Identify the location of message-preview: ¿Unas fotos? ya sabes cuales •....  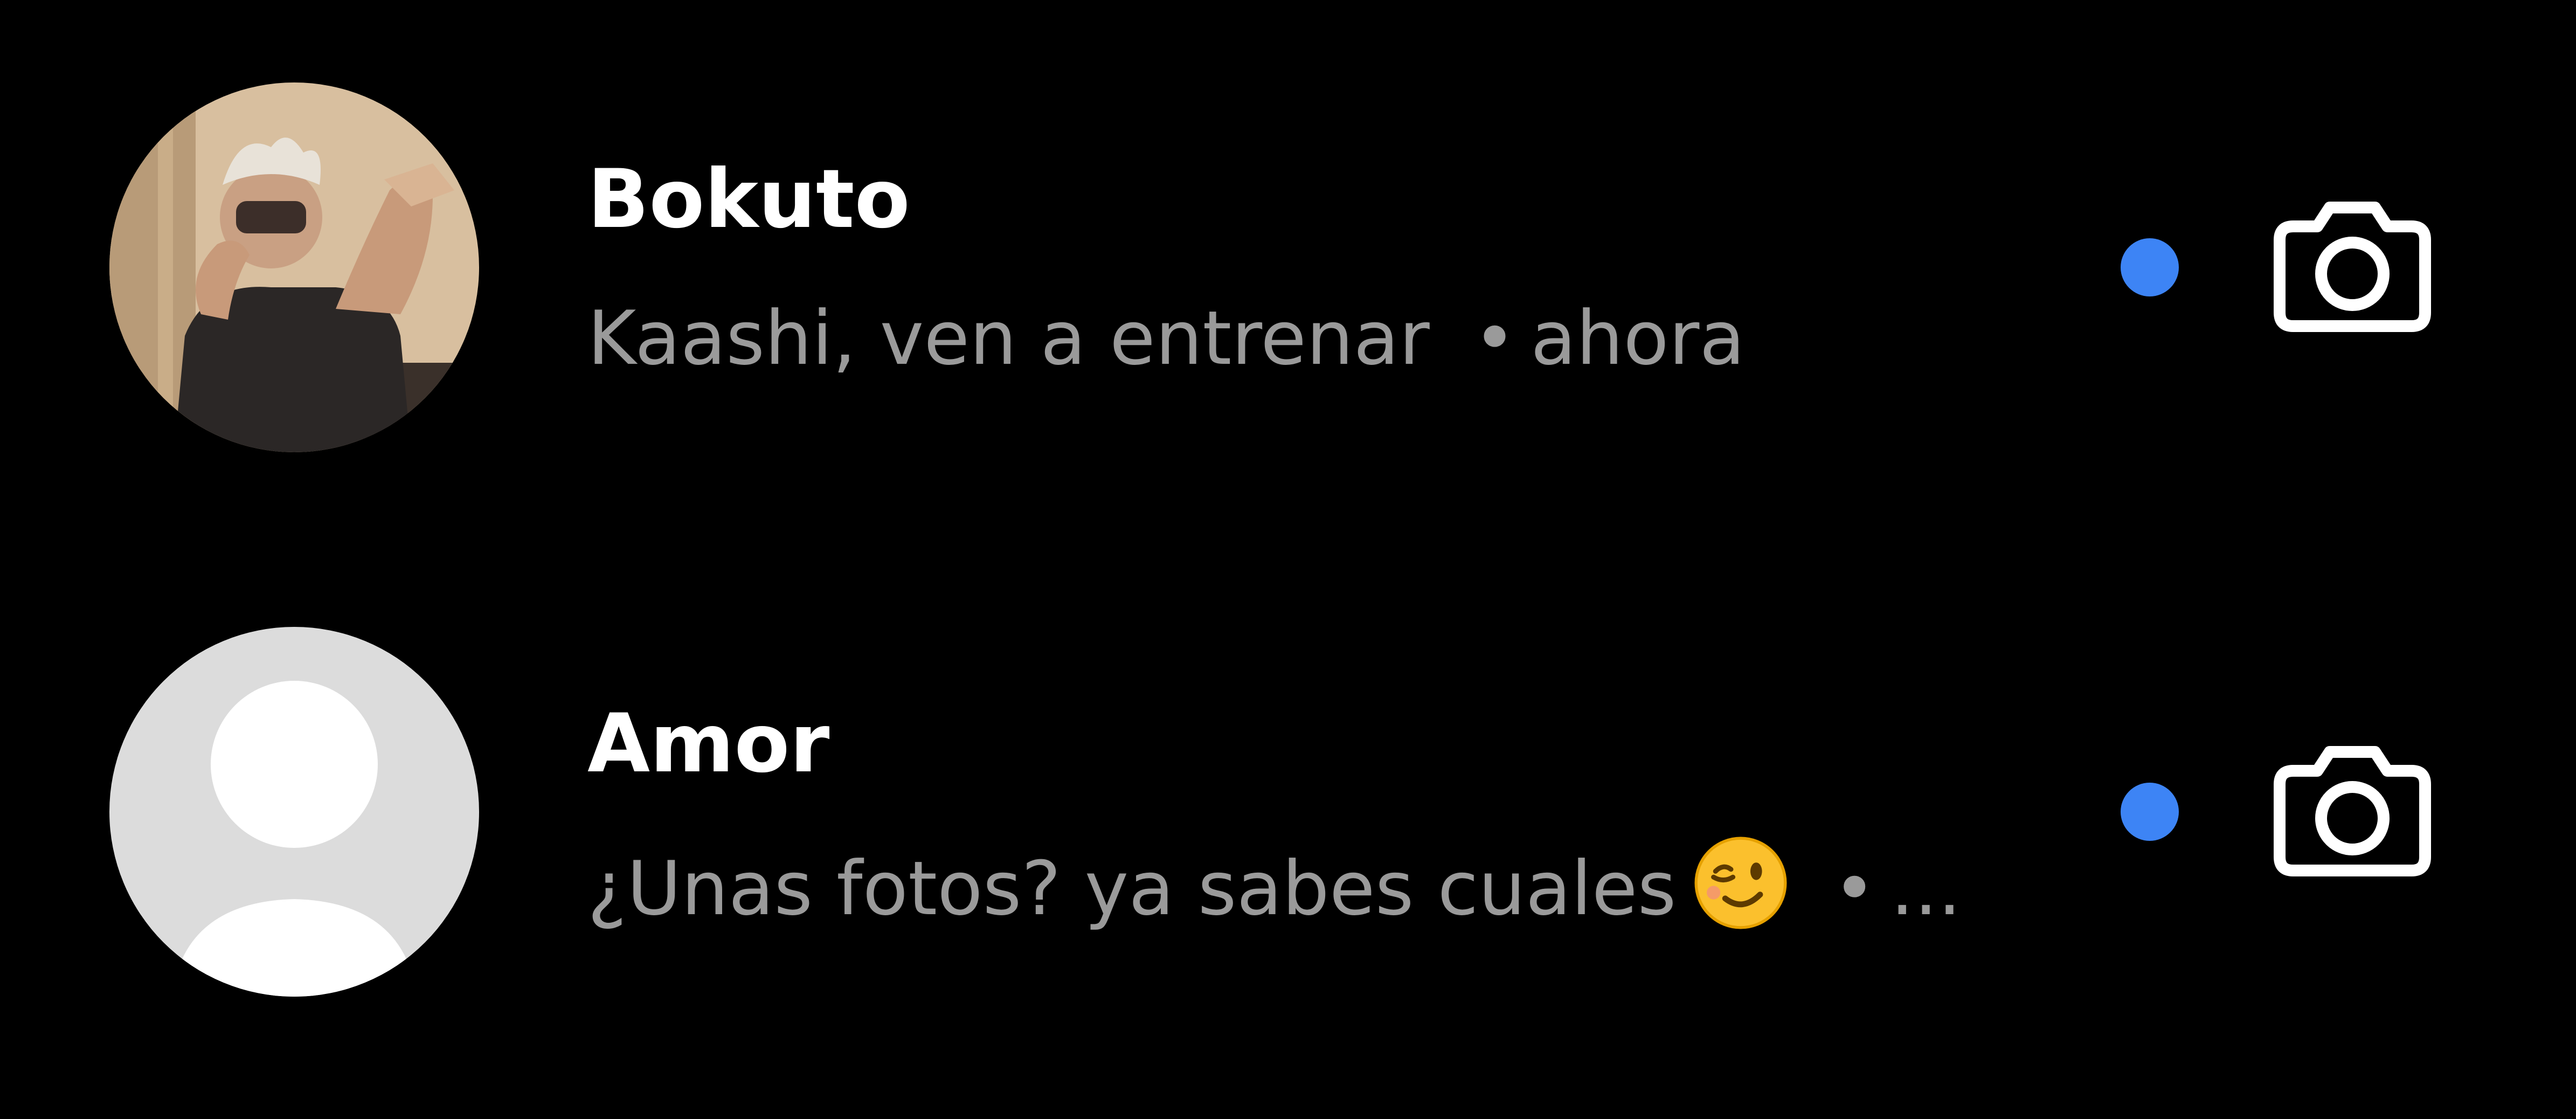
(1274, 885).